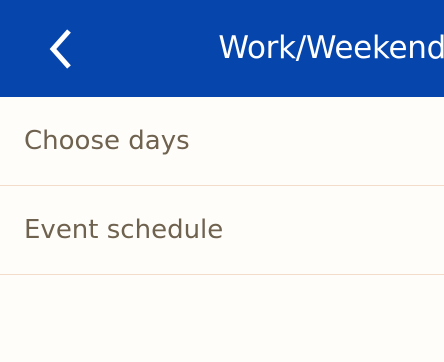  I want to click on back-button, so click(60, 49).